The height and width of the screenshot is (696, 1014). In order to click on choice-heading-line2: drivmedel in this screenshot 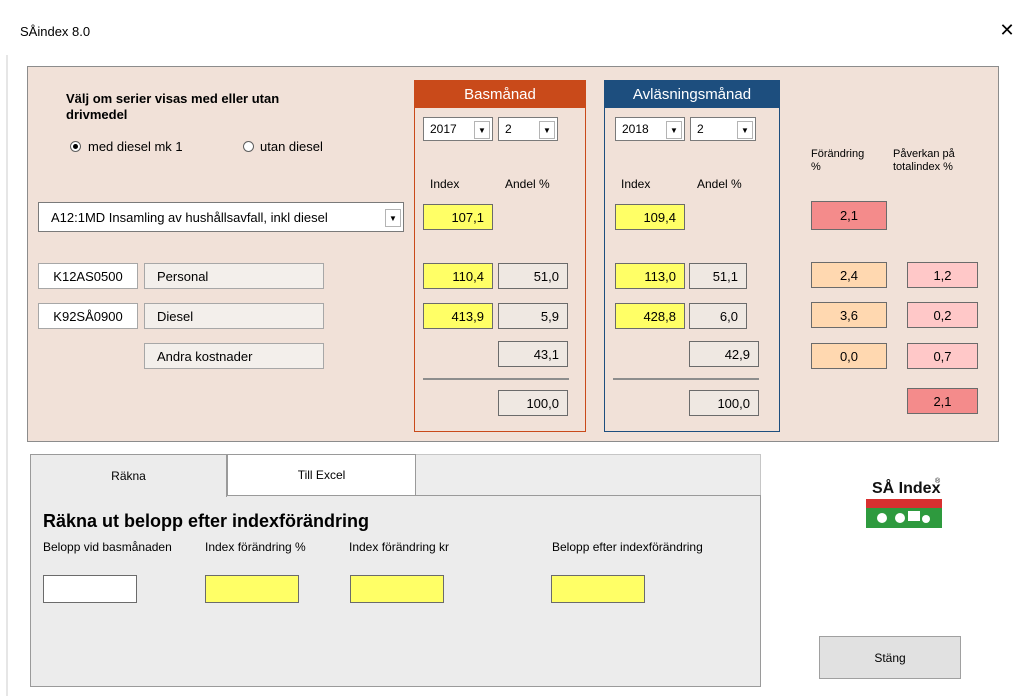, I will do `click(97, 114)`.